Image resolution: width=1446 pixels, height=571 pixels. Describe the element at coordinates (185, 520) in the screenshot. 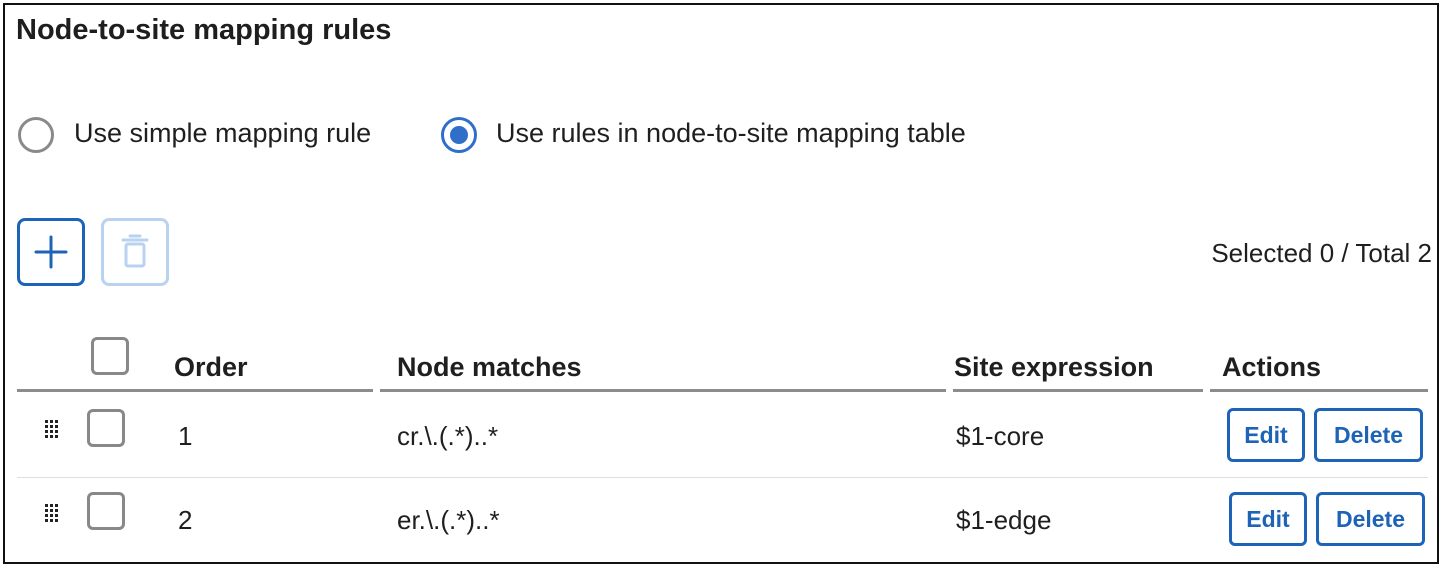

I see `row-order: 2` at that location.